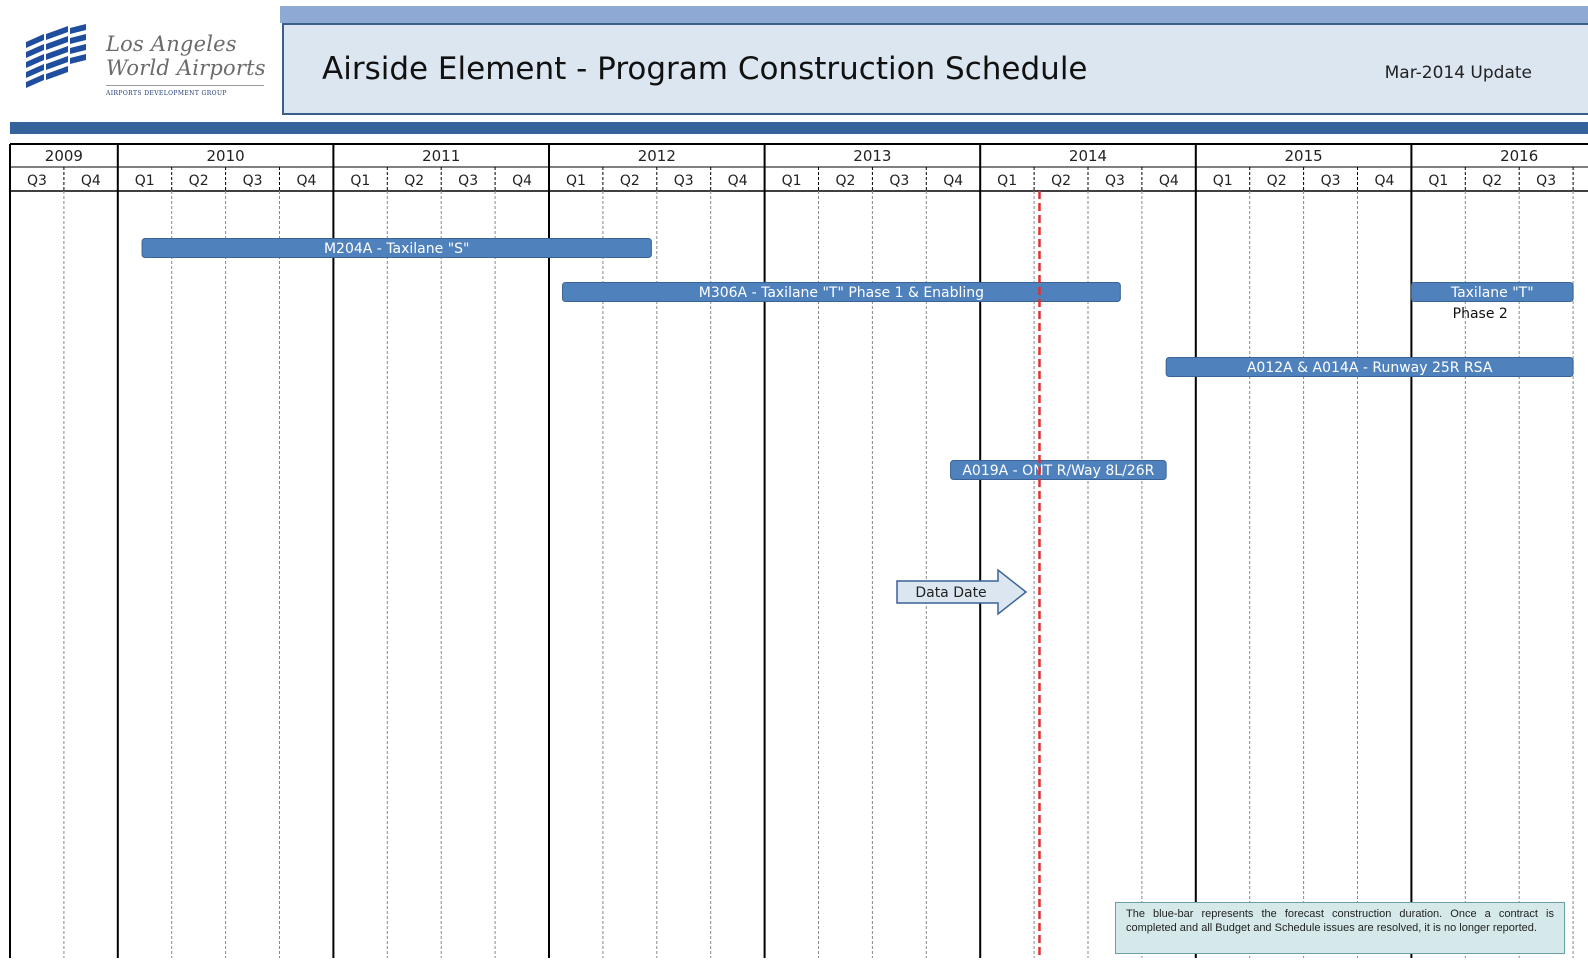 This screenshot has height=970, width=1588. I want to click on year-label: 2009, so click(64, 156).